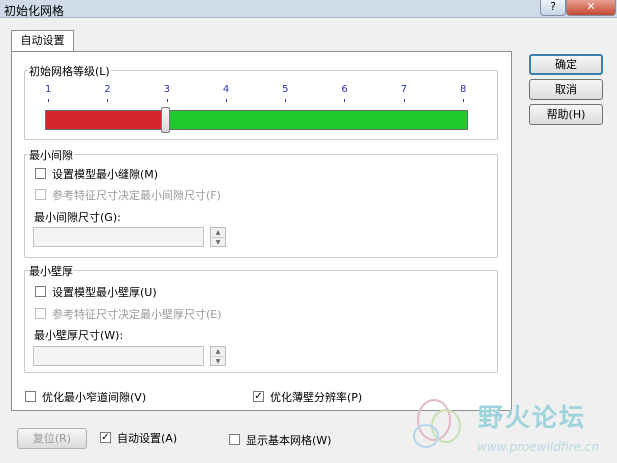  Describe the element at coordinates (48, 89) in the screenshot. I see `mesh-level-tick: 1` at that location.